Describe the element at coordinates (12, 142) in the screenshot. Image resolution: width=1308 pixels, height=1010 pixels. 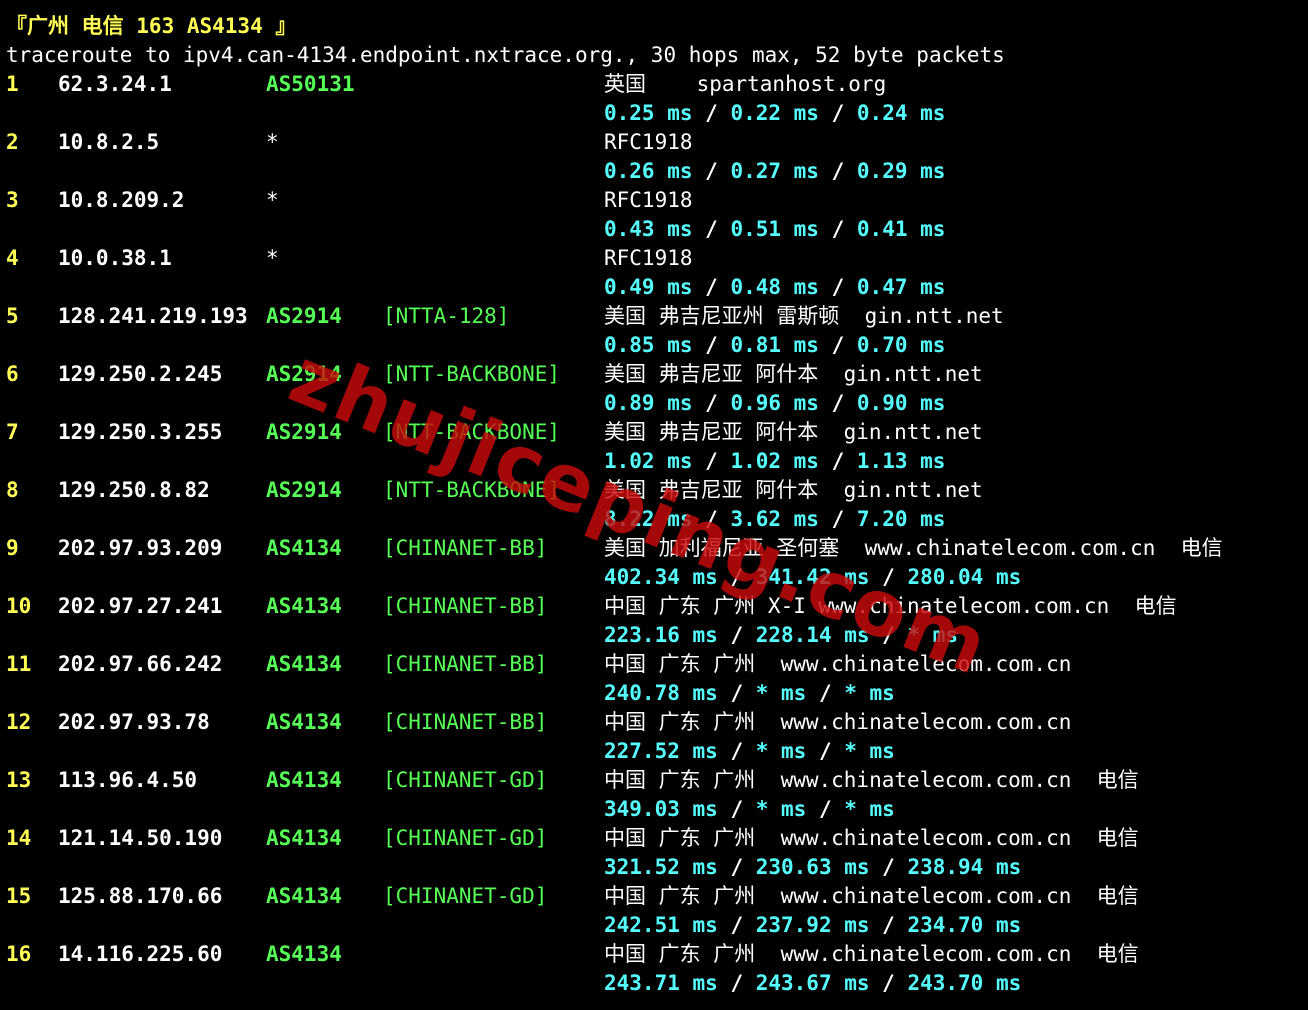
I see `hop-number: 2` at that location.